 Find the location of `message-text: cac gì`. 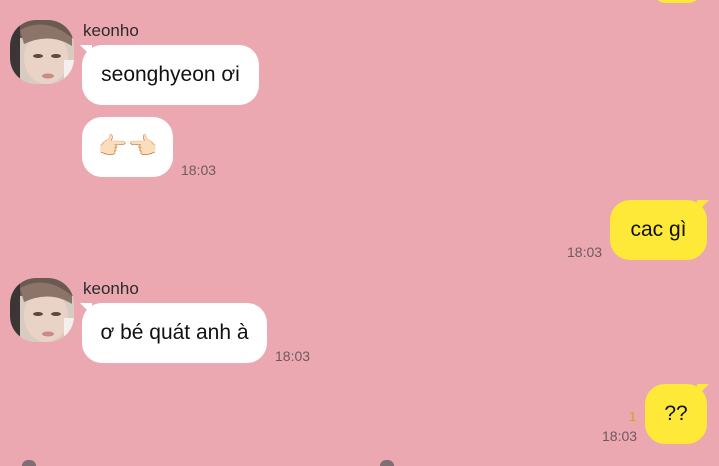

message-text: cac gì is located at coordinates (658, 229).